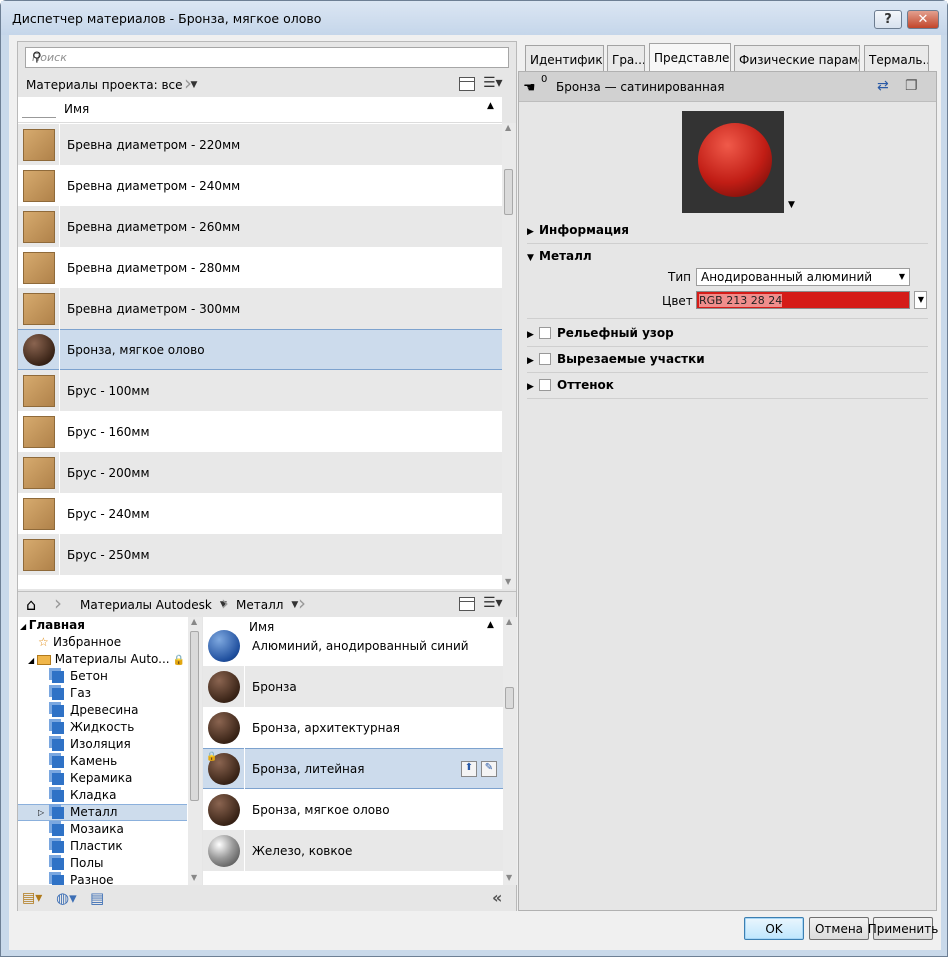 This screenshot has height=957, width=948. What do you see at coordinates (102, 676) in the screenshot?
I see `tree-item: Бетон` at bounding box center [102, 676].